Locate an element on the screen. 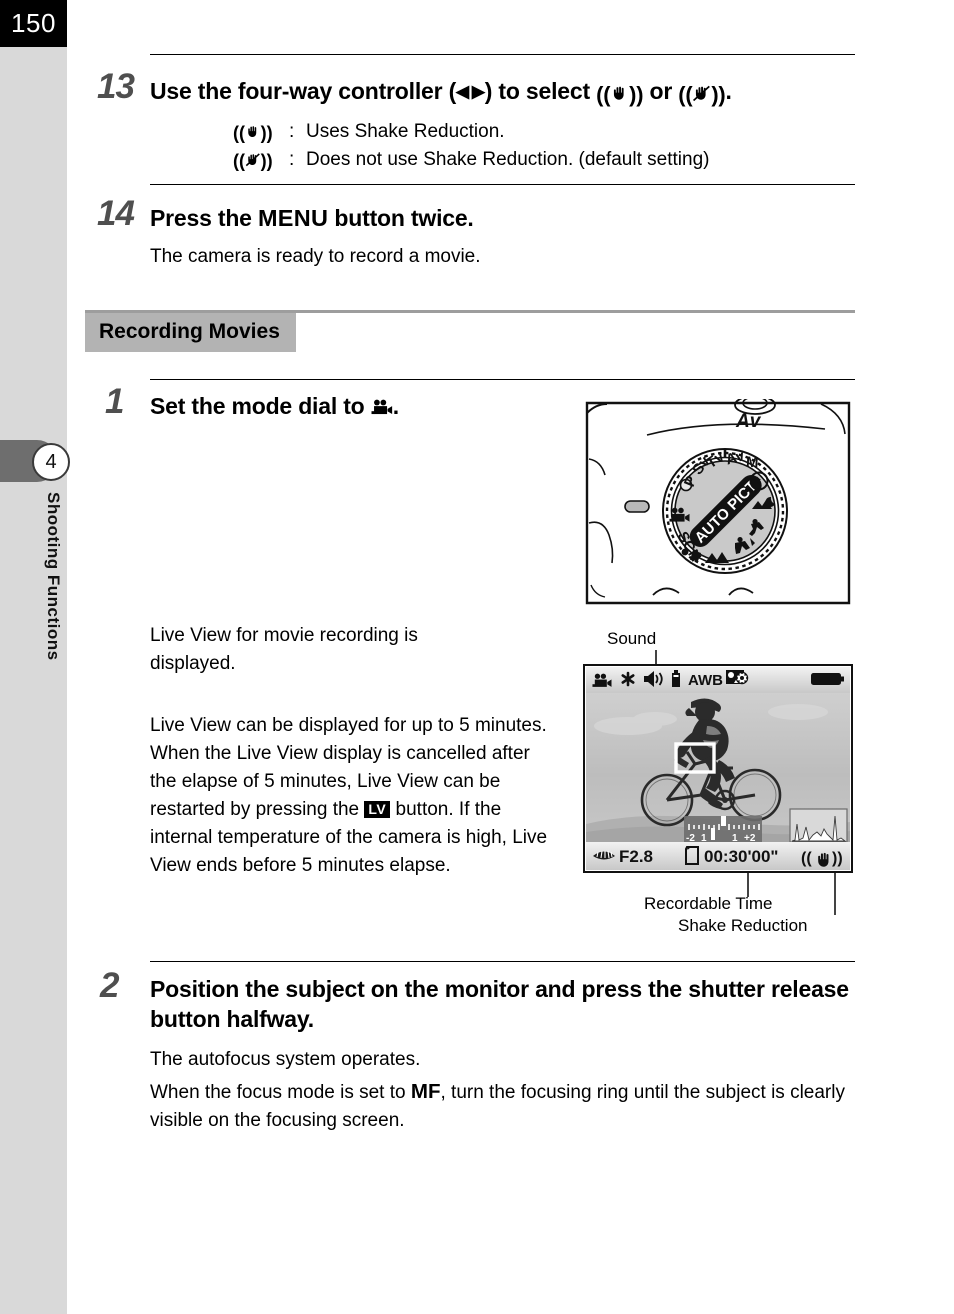 The height and width of the screenshot is (1314, 954). live-view-illustration: -2 1 1 +2 F2.8 00:30'00" (()) AWB is located at coordinates (718, 768).